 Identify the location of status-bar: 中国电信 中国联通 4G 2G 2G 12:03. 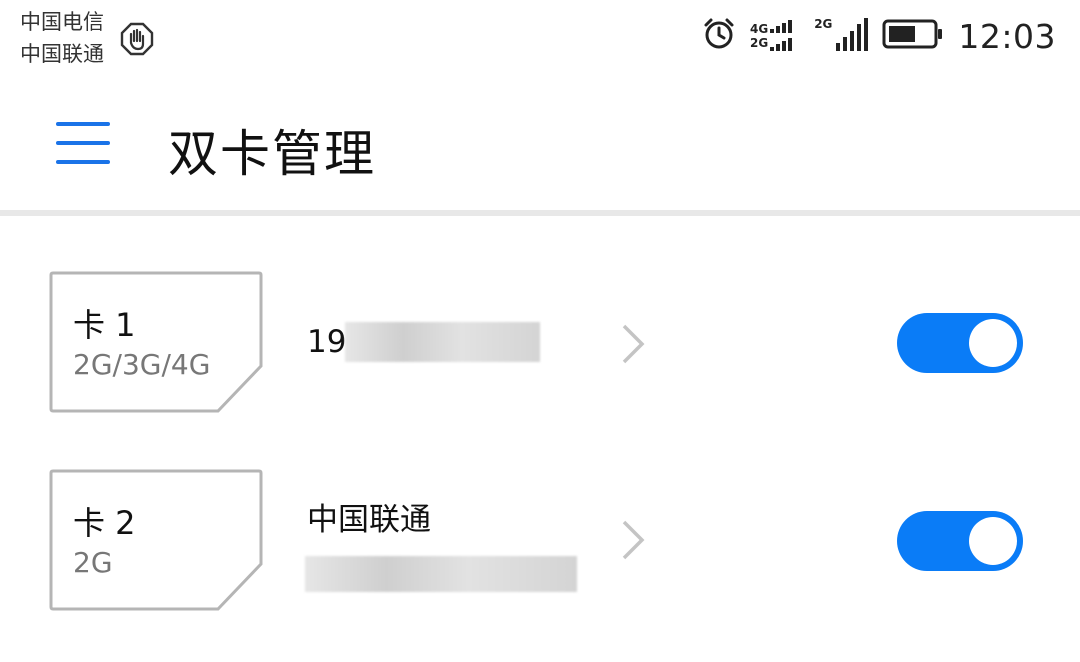
(540, 38).